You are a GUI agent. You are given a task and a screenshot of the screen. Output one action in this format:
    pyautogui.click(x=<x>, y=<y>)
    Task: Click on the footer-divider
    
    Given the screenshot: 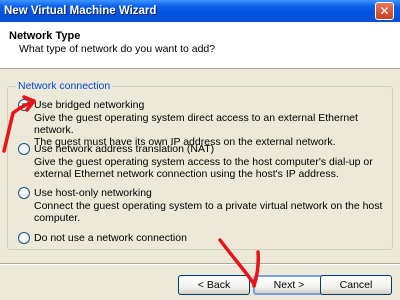 What is the action you would take?
    pyautogui.click(x=200, y=264)
    